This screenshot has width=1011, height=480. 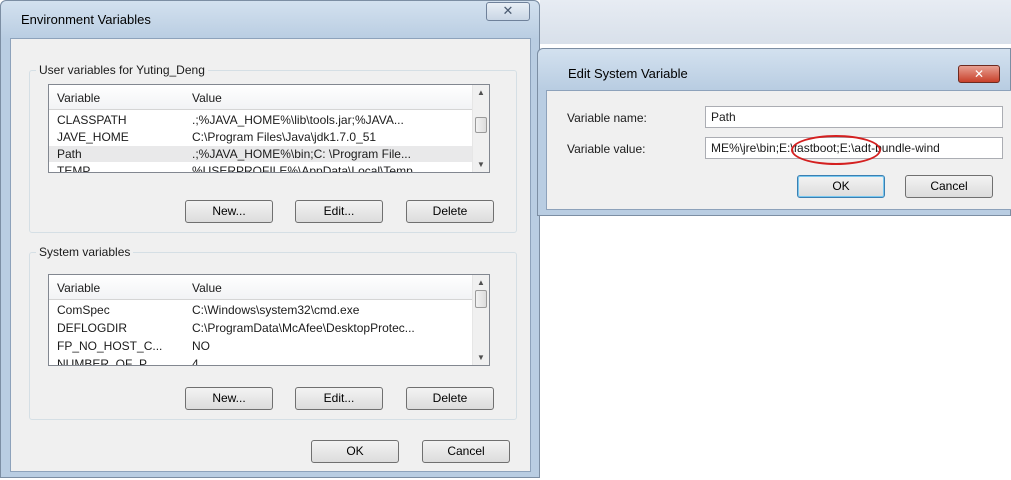 What do you see at coordinates (93, 137) in the screenshot?
I see `variable-cell: JAVE_HOME` at bounding box center [93, 137].